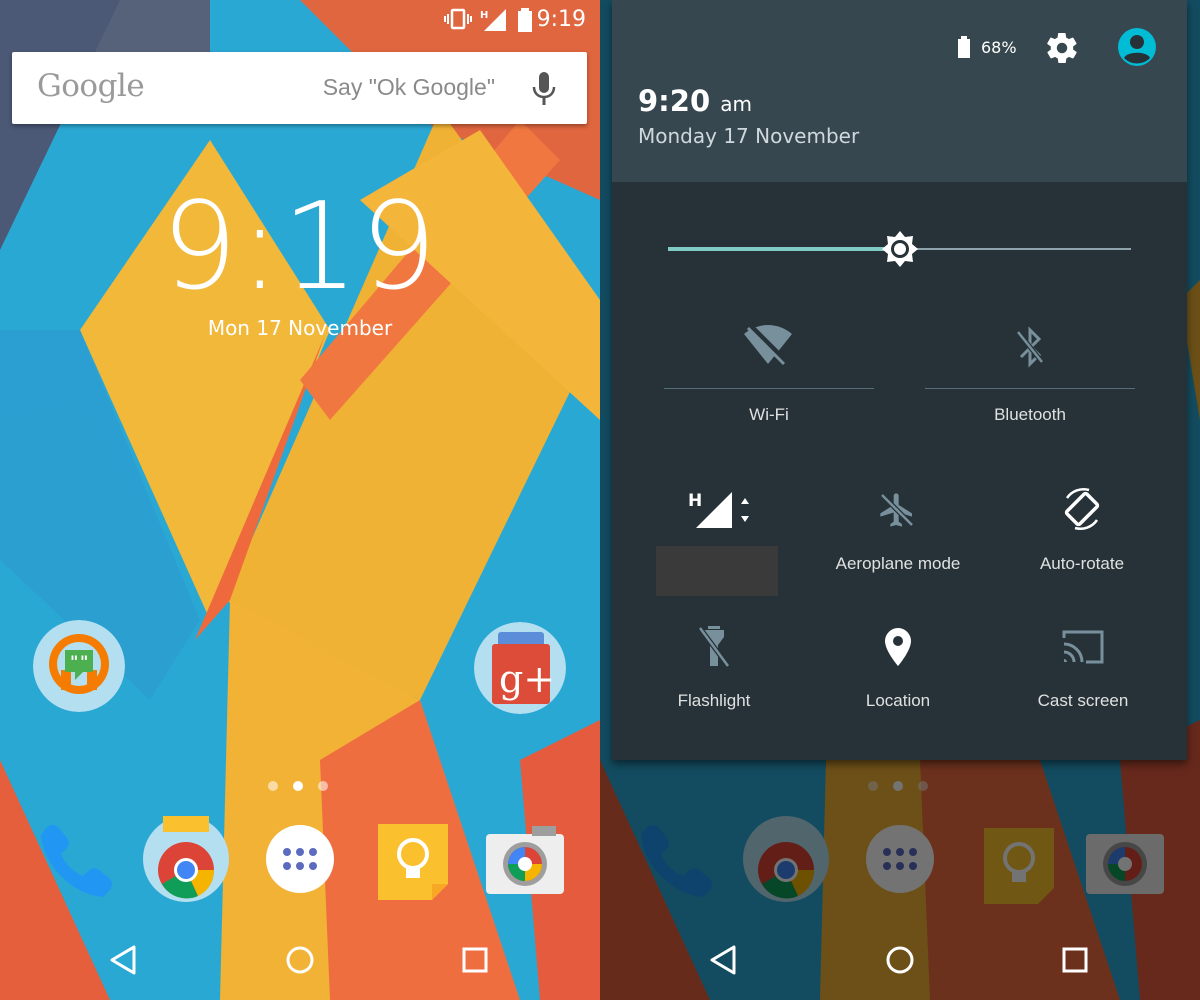 Image resolution: width=1200 pixels, height=1000 pixels. I want to click on vibrate-icon, so click(458, 19).